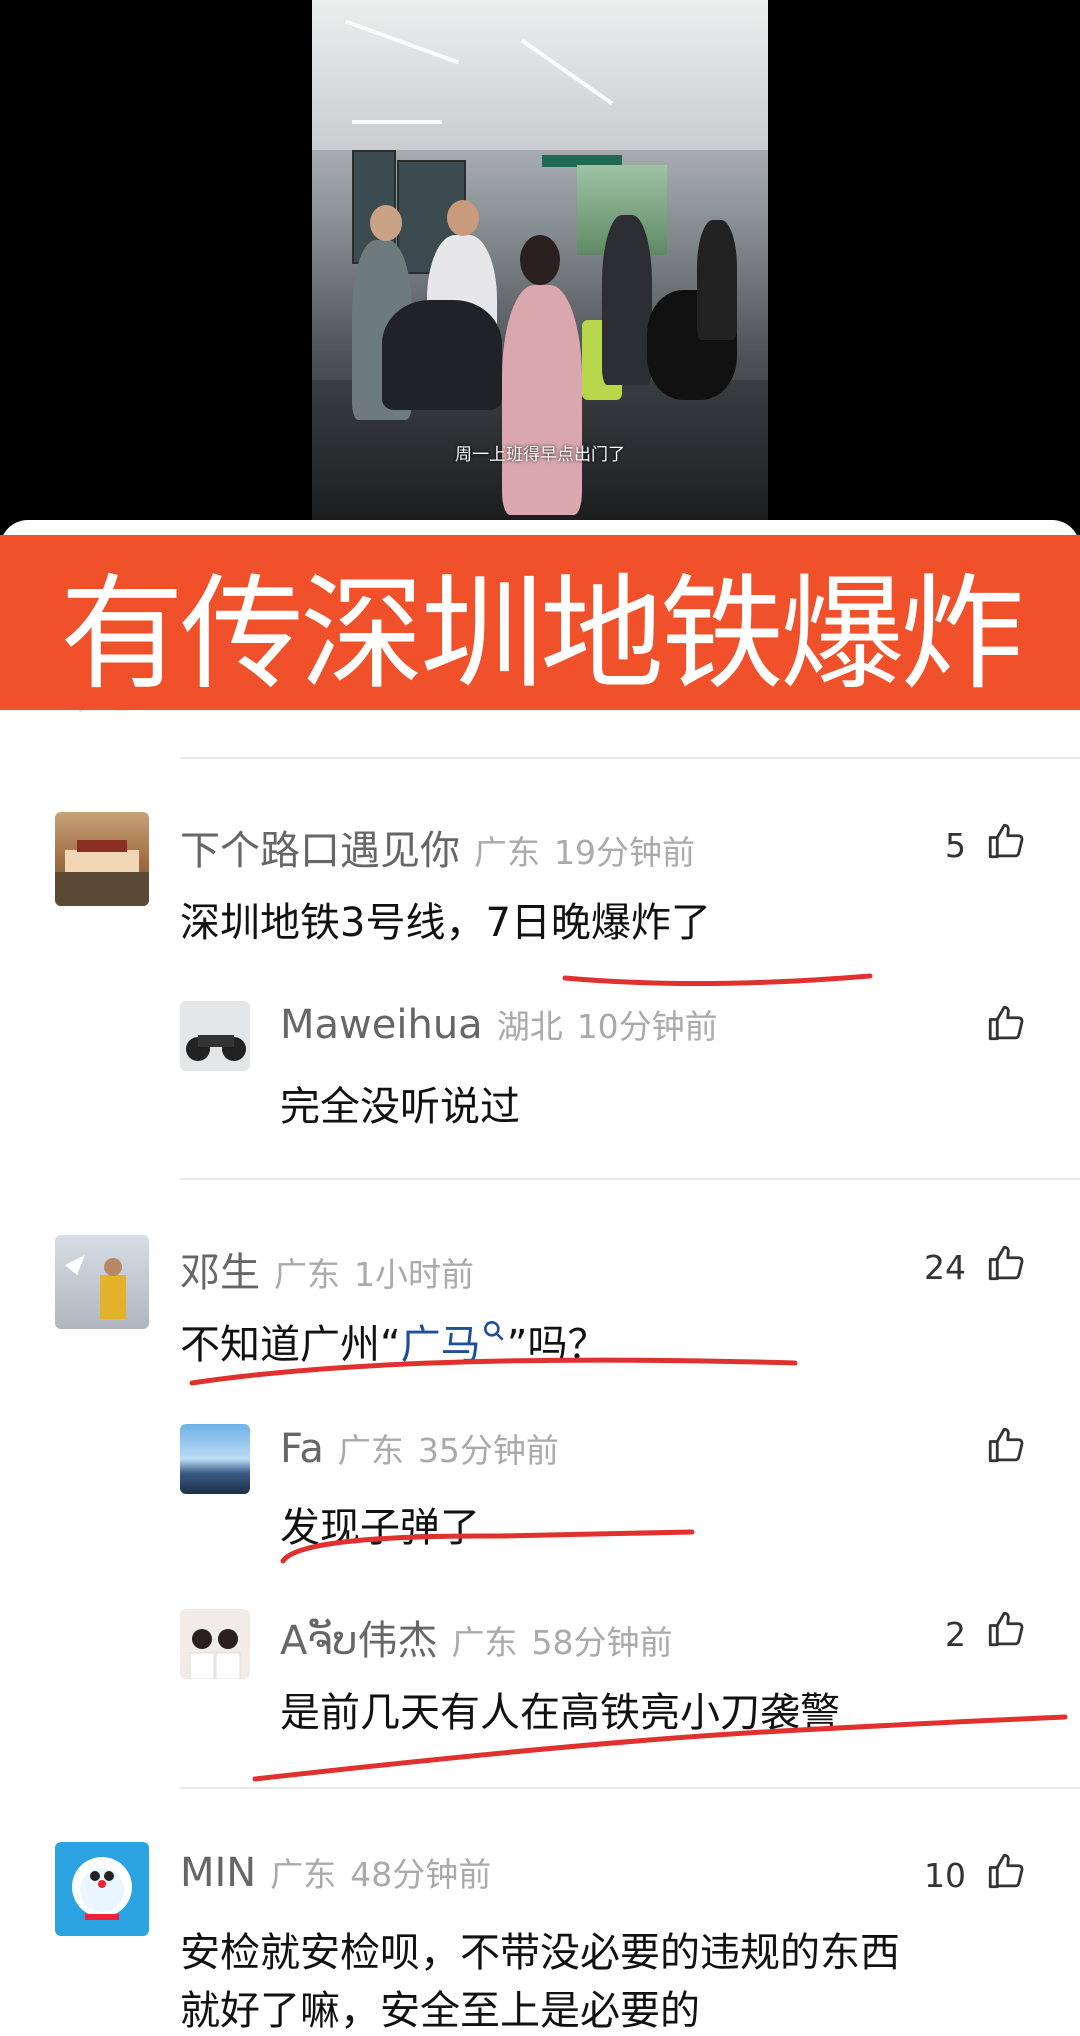 The width and height of the screenshot is (1080, 2036). Describe the element at coordinates (421, 1874) in the screenshot. I see `timestamp: 48分钟前` at that location.